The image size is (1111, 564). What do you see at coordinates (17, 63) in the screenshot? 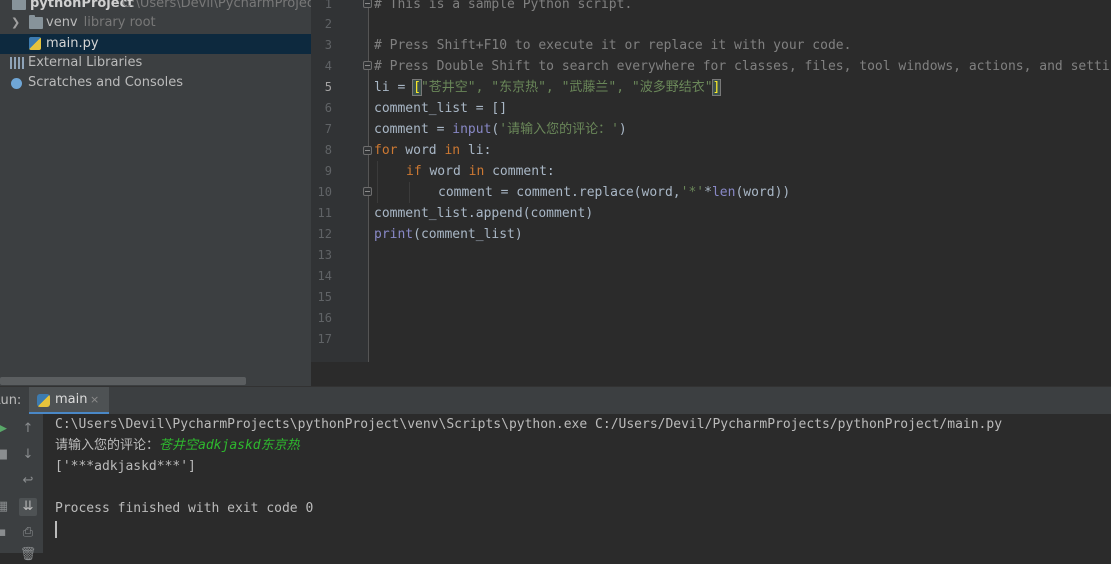
I see `library-icon` at bounding box center [17, 63].